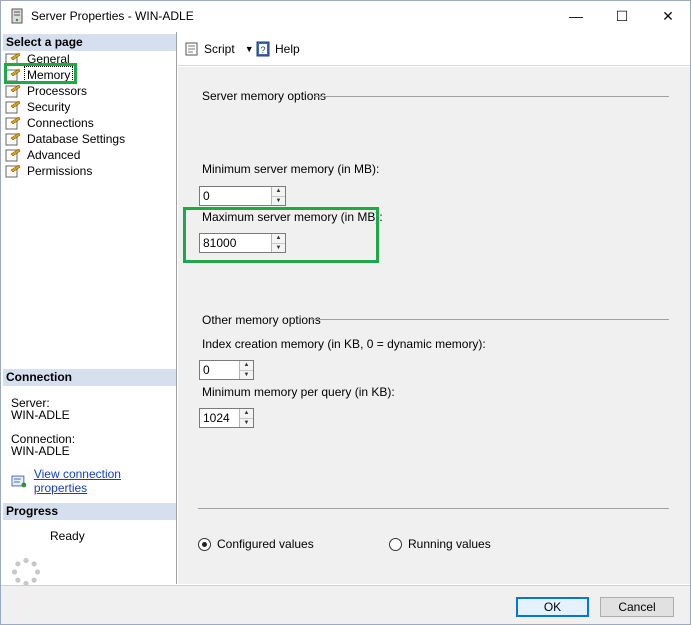 The width and height of the screenshot is (691, 625). Describe the element at coordinates (67, 536) in the screenshot. I see `progress-status: Ready` at that location.